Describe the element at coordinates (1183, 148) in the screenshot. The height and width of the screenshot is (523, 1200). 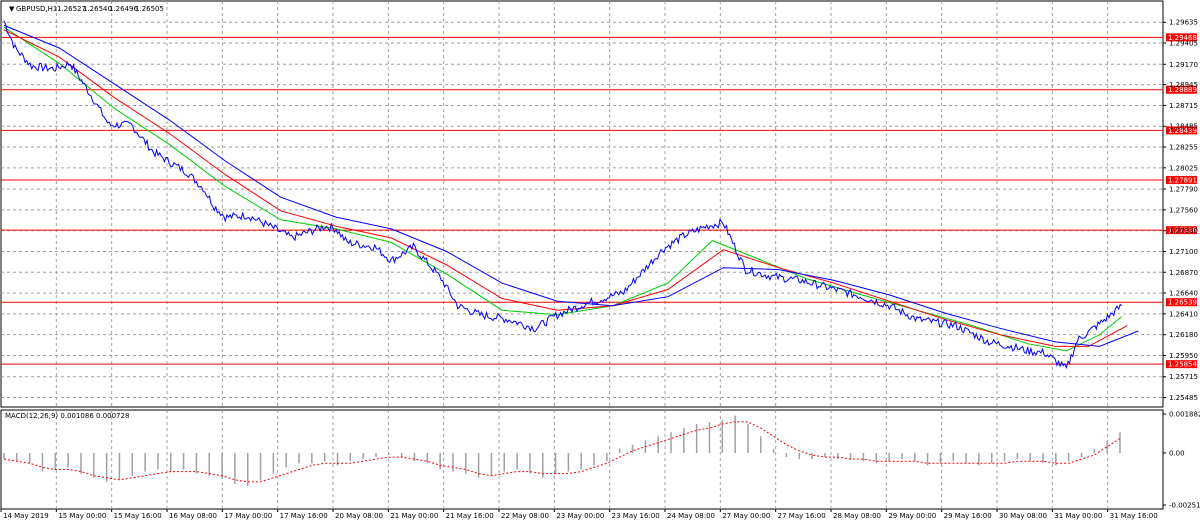
I see `y-tick-label: 1.28255` at that location.